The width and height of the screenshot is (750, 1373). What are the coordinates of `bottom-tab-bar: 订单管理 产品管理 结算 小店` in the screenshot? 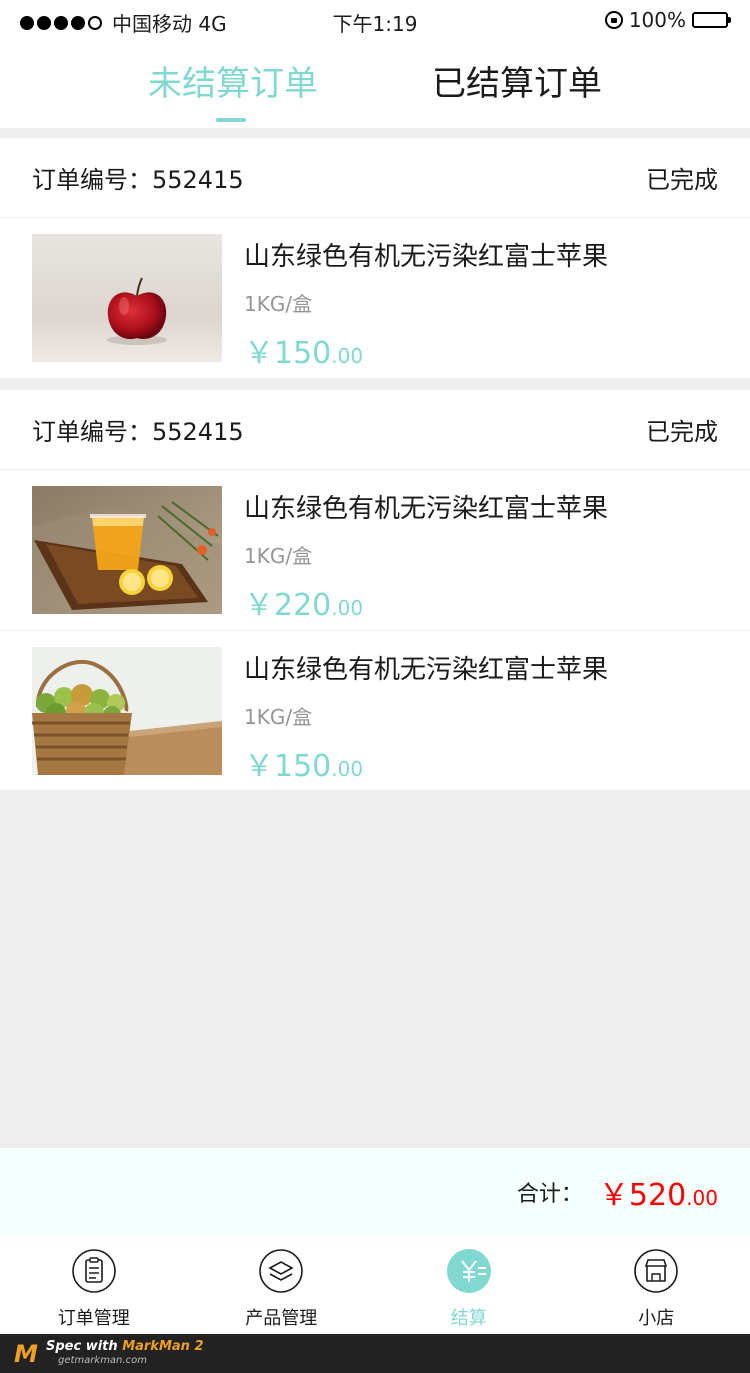 It's located at (375, 1285).